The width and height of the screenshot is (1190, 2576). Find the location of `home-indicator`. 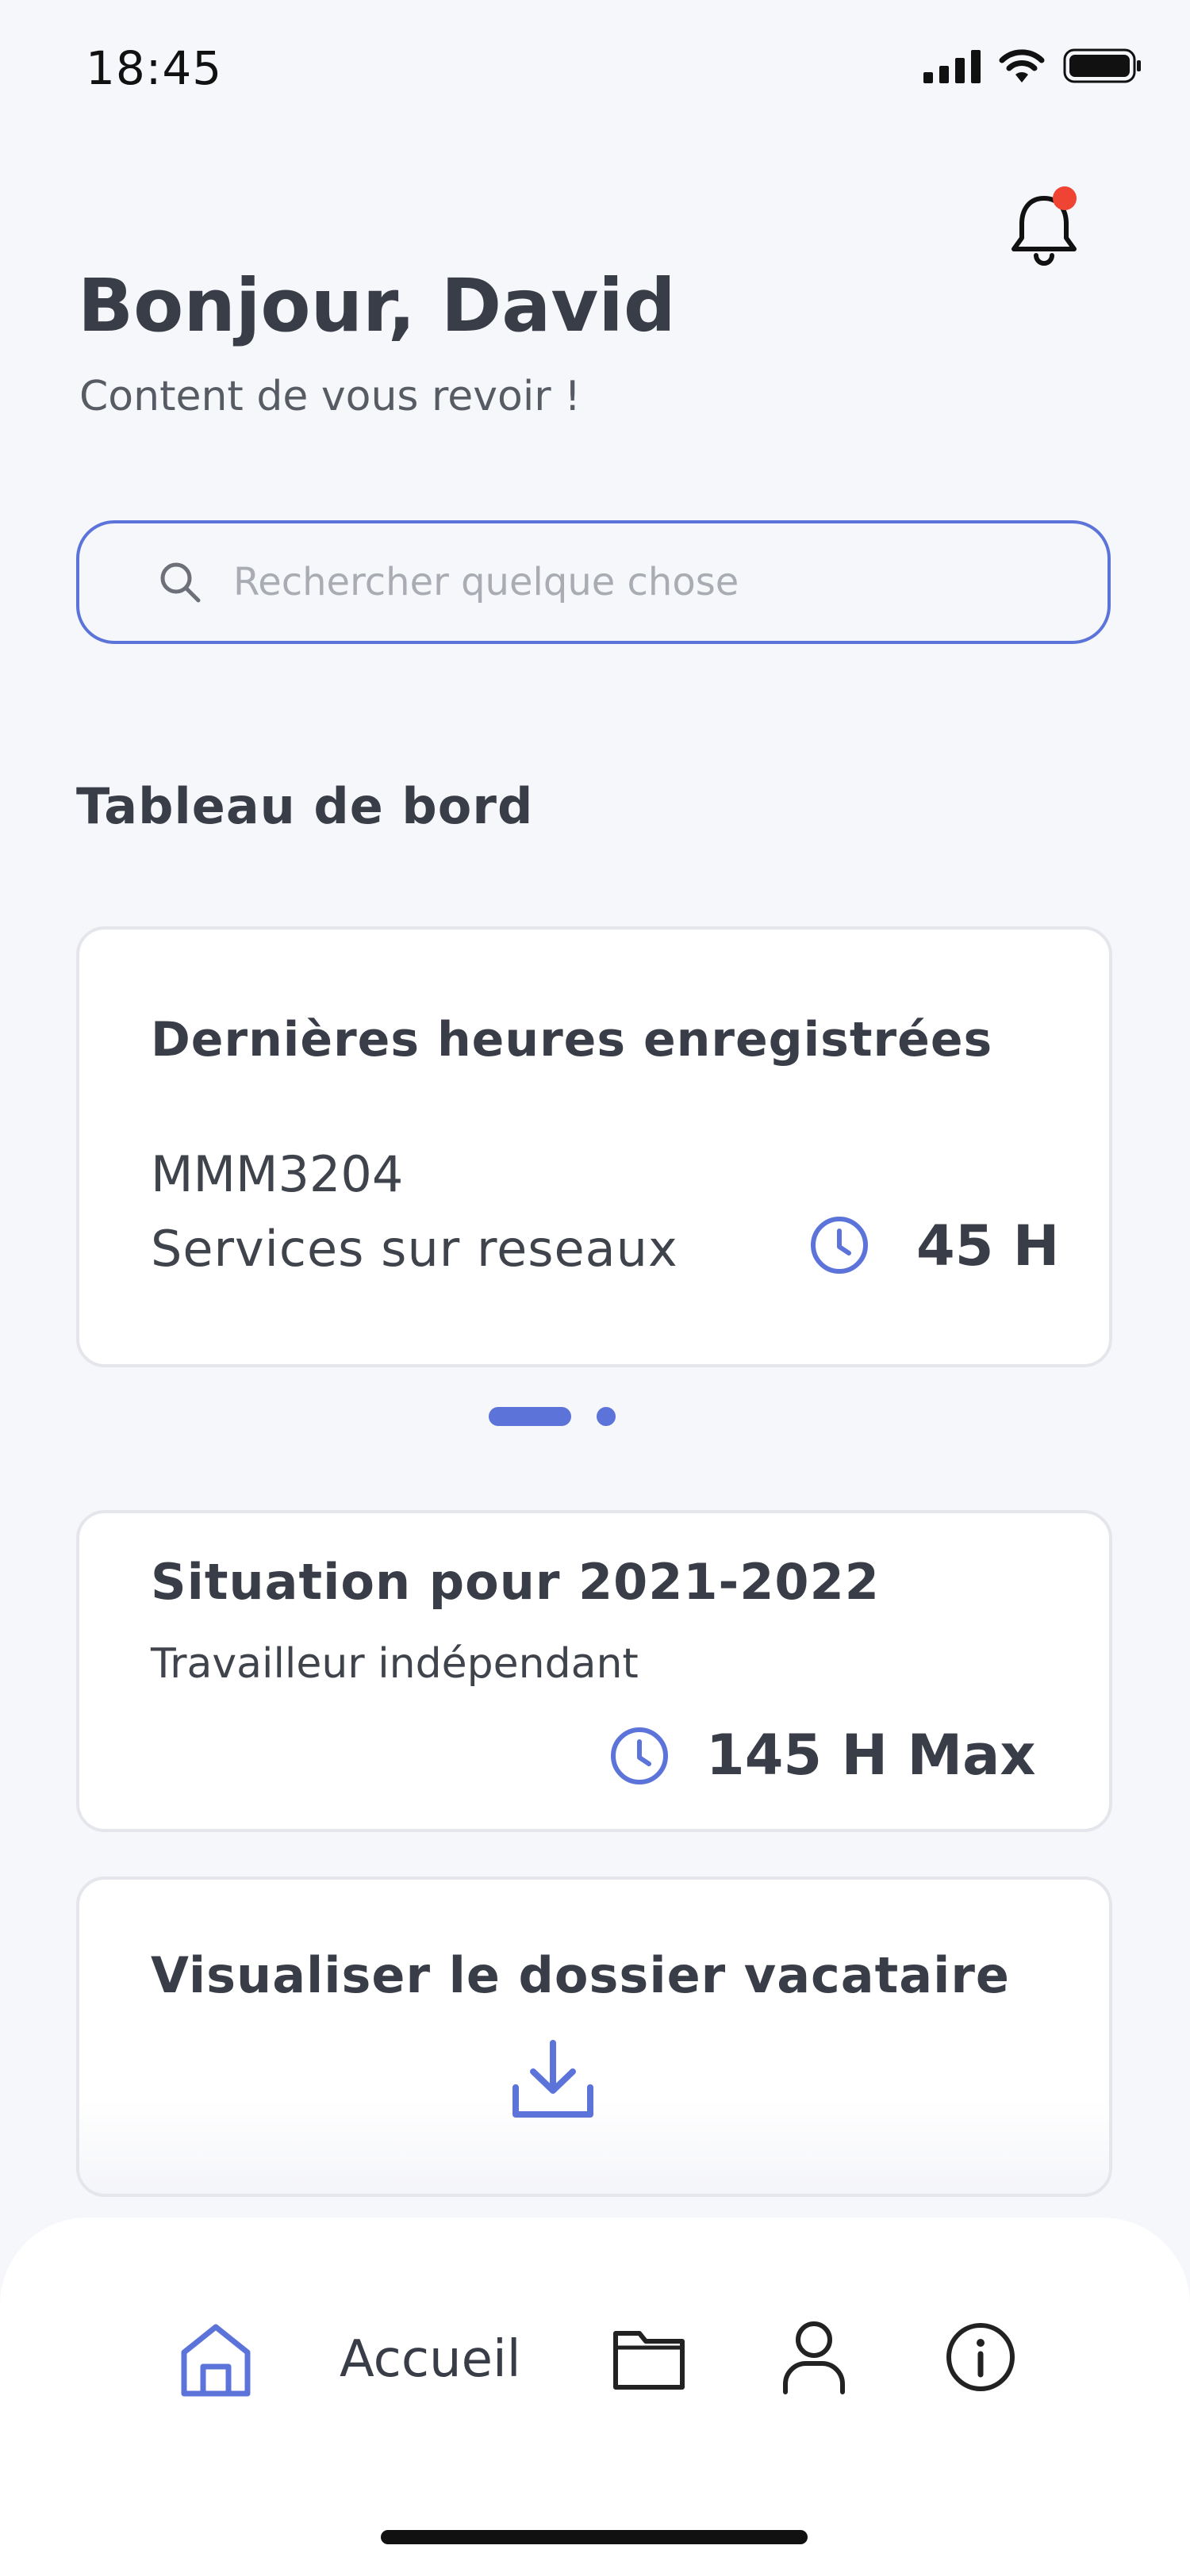

home-indicator is located at coordinates (594, 2537).